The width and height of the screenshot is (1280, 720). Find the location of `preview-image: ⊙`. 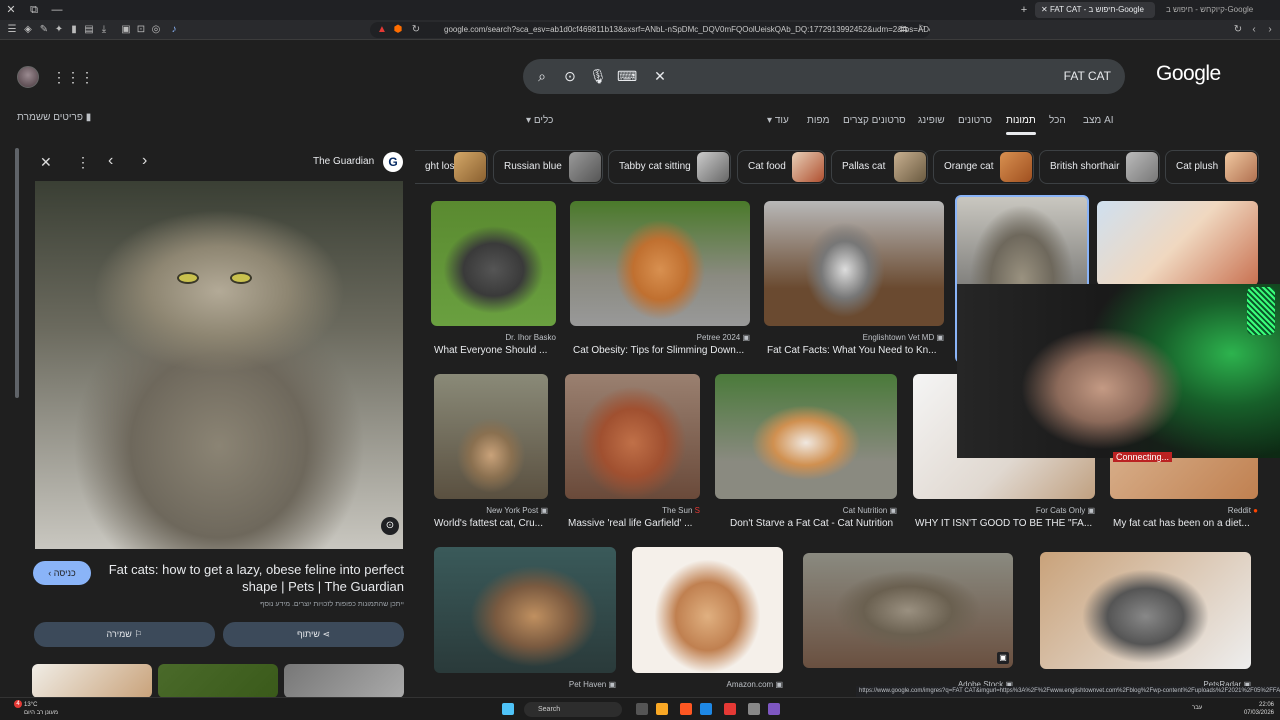

preview-image: ⊙ is located at coordinates (219, 365).